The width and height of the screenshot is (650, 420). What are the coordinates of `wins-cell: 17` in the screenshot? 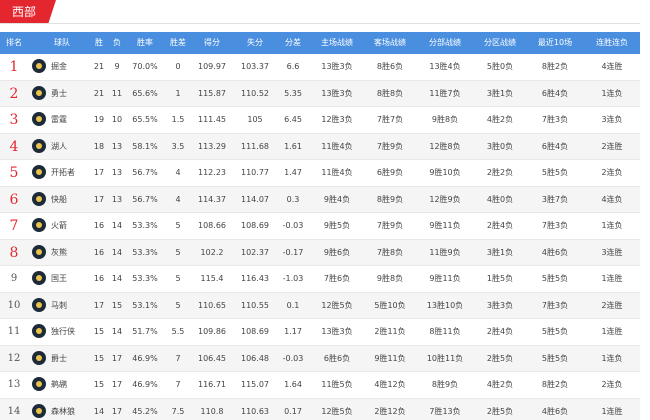 It's located at (99, 305).